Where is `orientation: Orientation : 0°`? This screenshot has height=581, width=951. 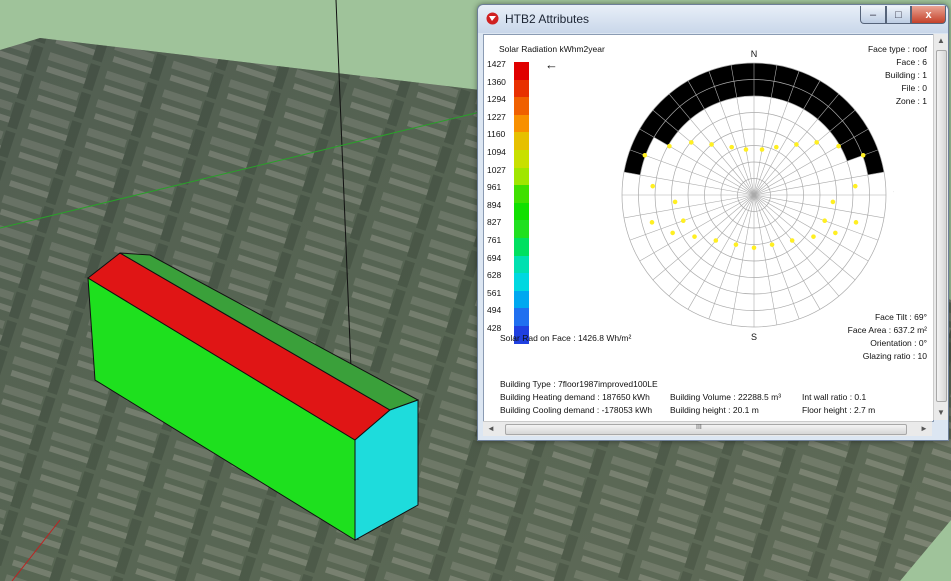
orientation: Orientation : 0° is located at coordinates (898, 343).